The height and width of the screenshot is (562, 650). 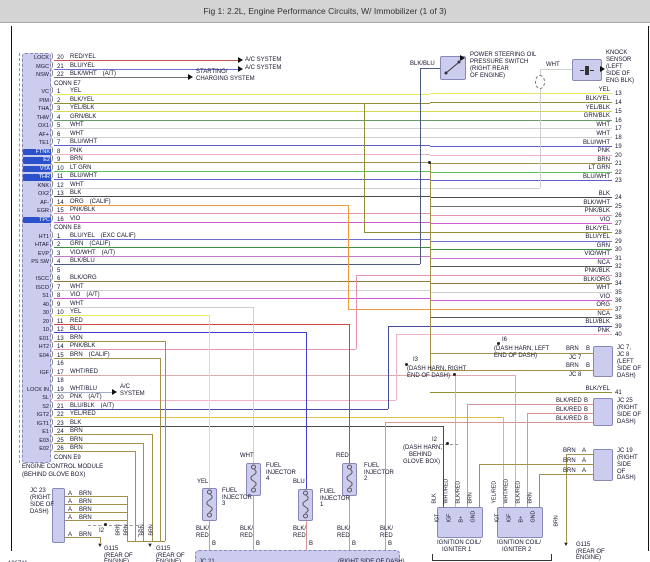 I want to click on right-wire-label: VIO/WHT, so click(x=597, y=254).